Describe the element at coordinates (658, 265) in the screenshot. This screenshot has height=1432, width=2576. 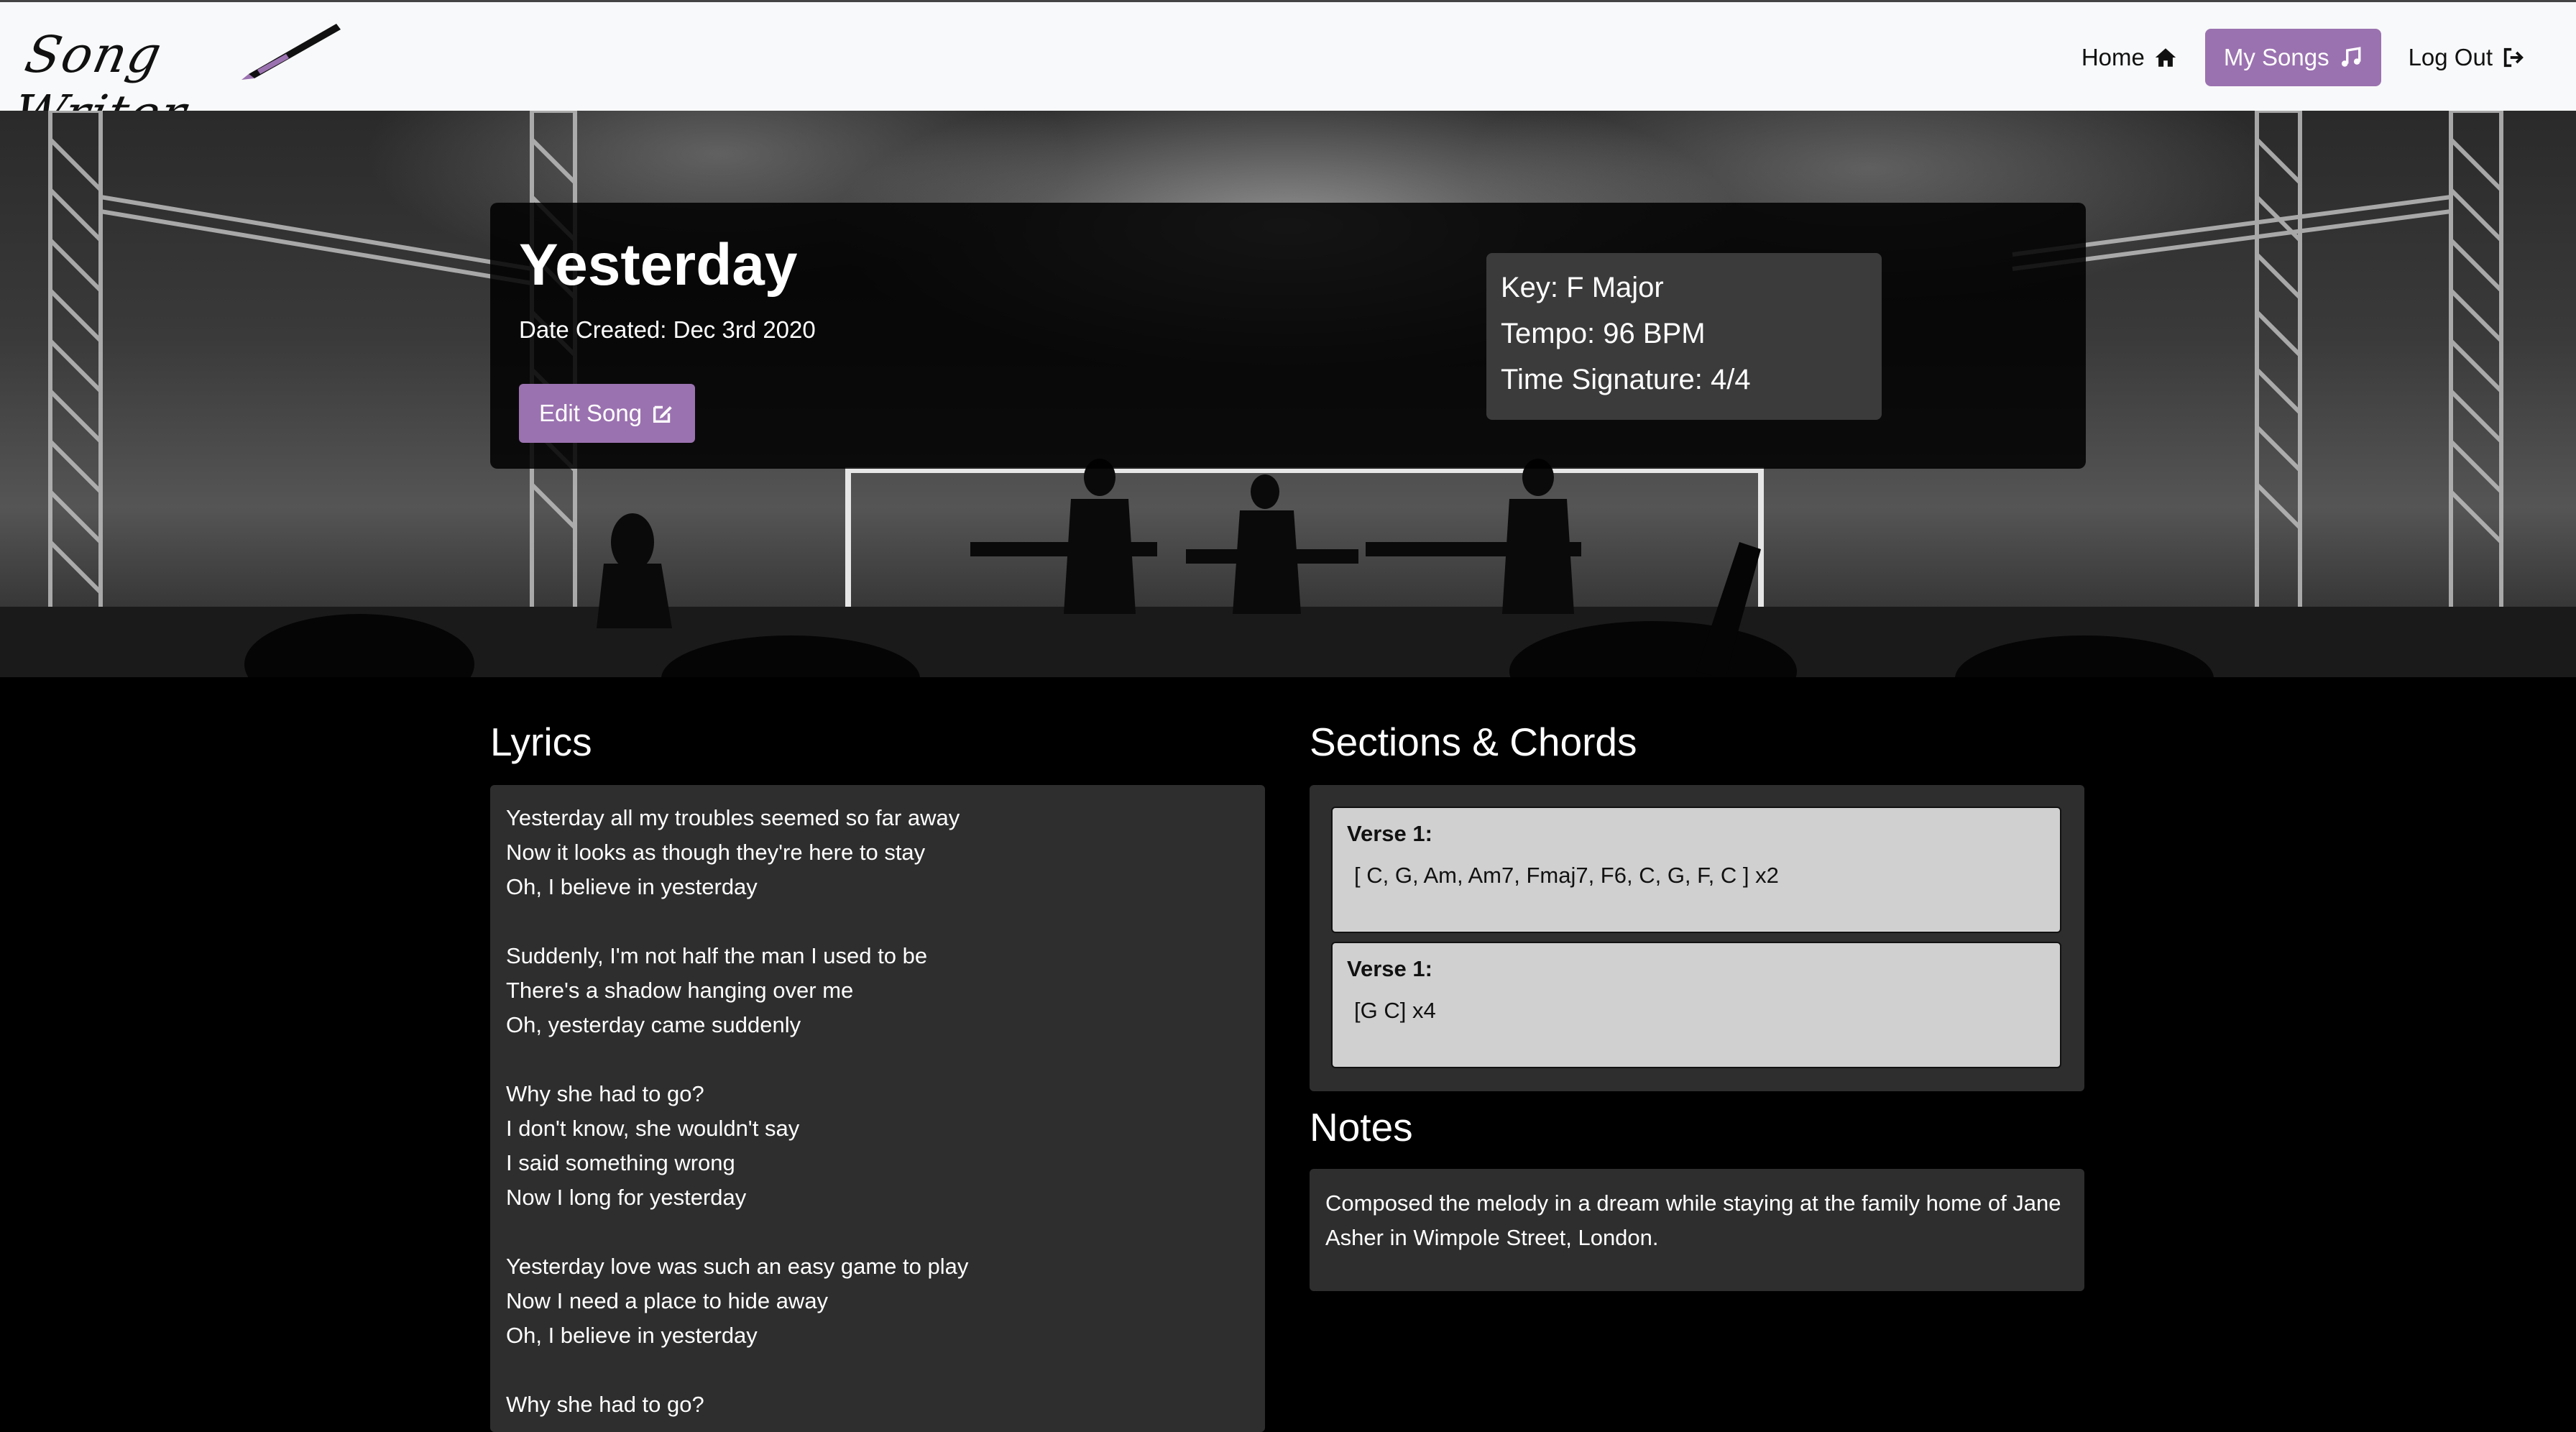
I see `song-title: Yesterday` at that location.